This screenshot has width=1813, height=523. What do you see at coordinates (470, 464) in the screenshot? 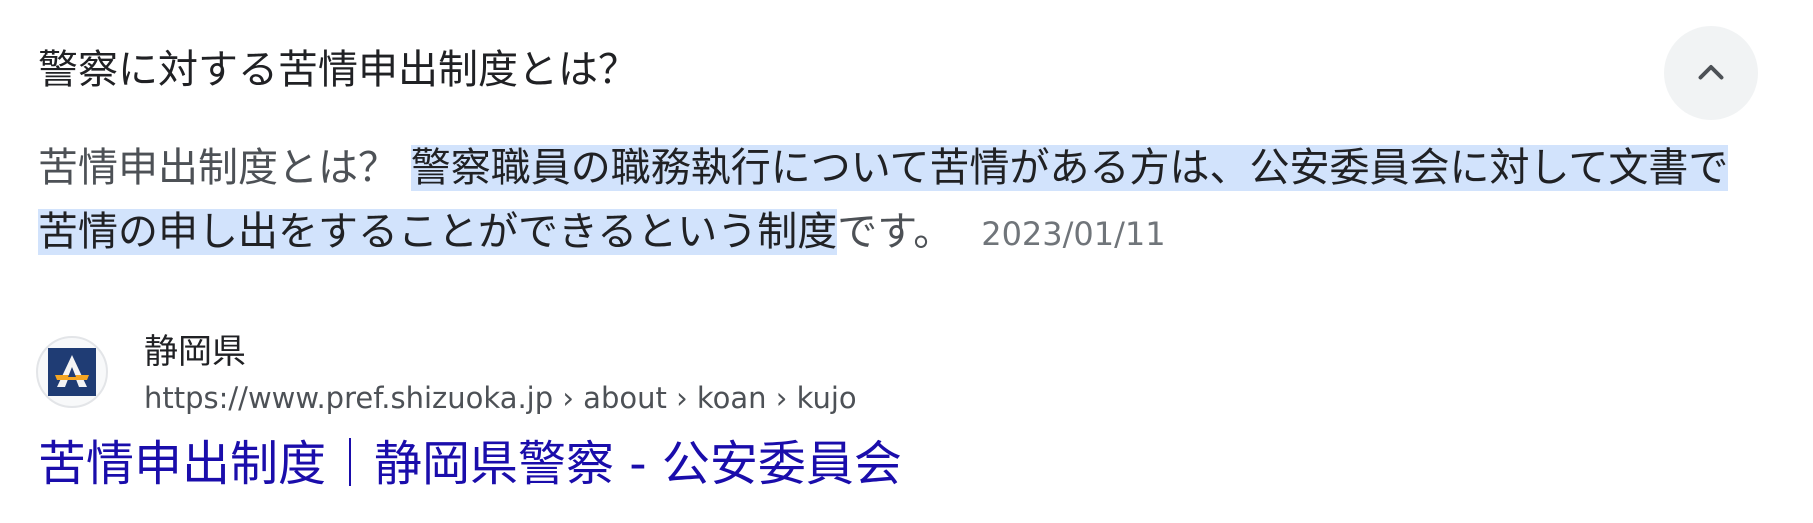
I see `result-title-link: 苦情申出制度｜静岡県警察 - 公安委員会` at bounding box center [470, 464].